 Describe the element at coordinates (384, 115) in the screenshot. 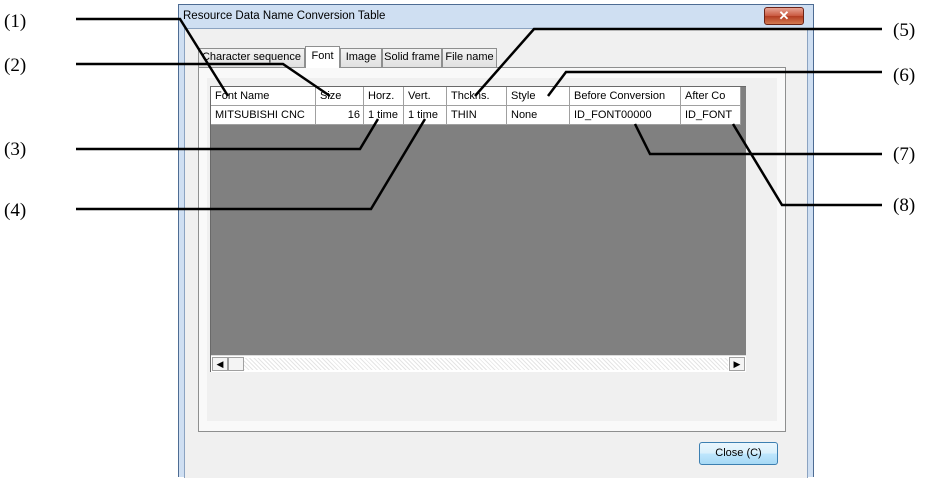

I see `cell-horz: 1 time` at that location.